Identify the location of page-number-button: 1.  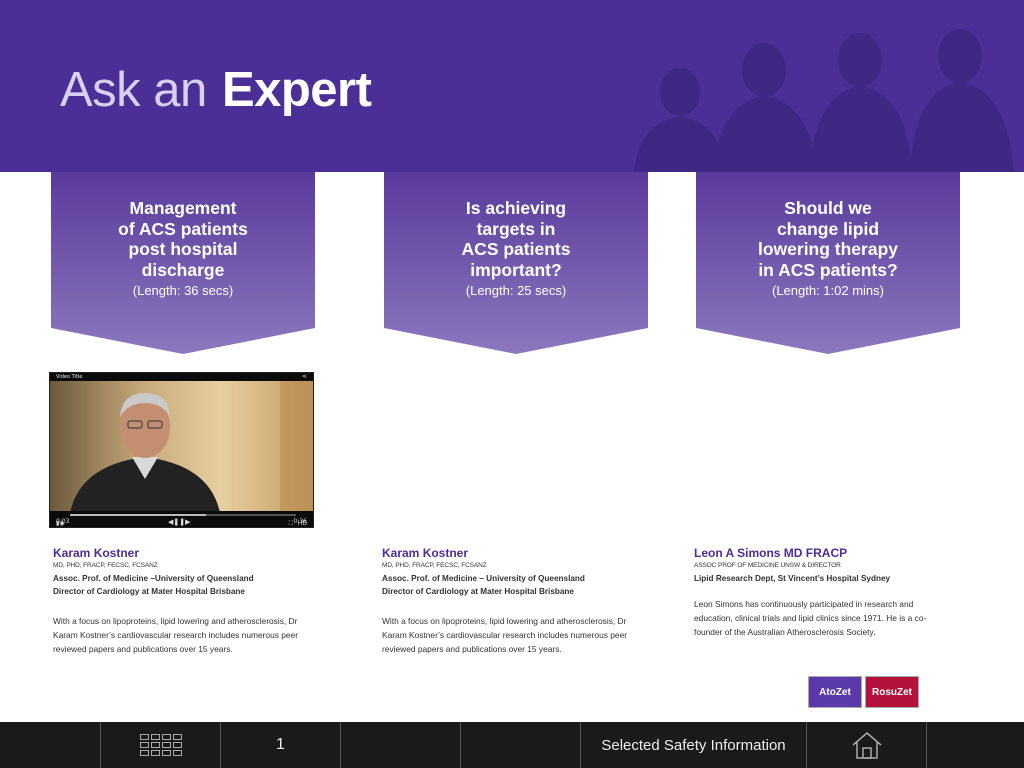
(280, 745).